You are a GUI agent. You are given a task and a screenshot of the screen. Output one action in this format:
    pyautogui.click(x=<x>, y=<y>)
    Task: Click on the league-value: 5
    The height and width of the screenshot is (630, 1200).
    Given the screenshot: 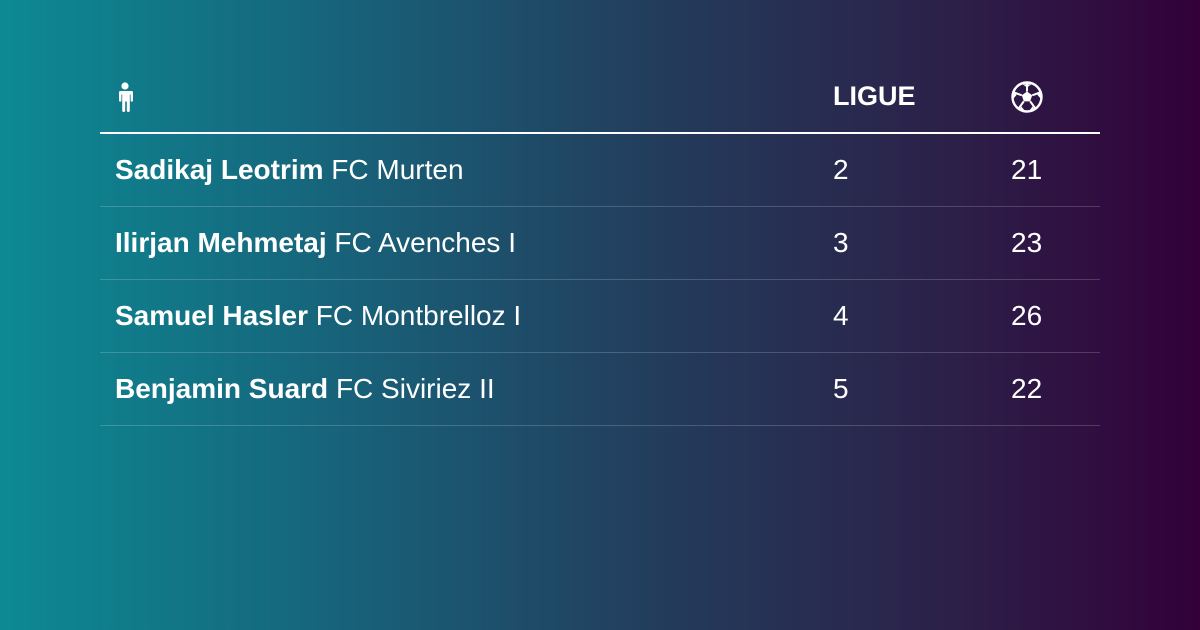 What is the action you would take?
    pyautogui.click(x=841, y=388)
    